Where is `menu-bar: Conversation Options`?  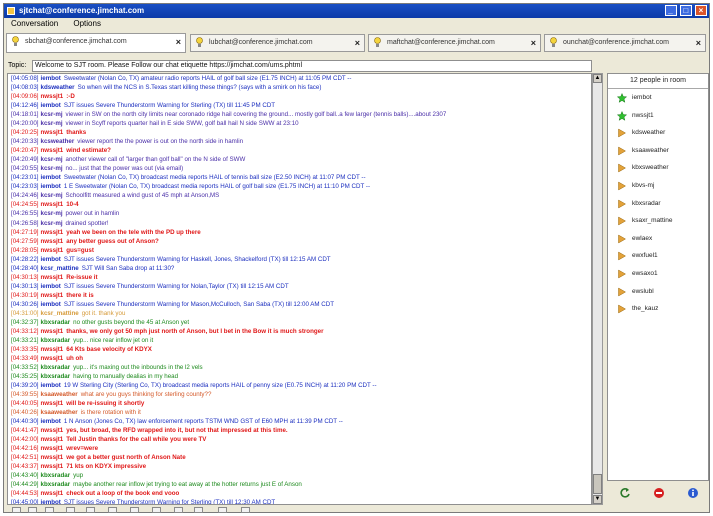
menu-bar: Conversation Options is located at coordinates (356, 24).